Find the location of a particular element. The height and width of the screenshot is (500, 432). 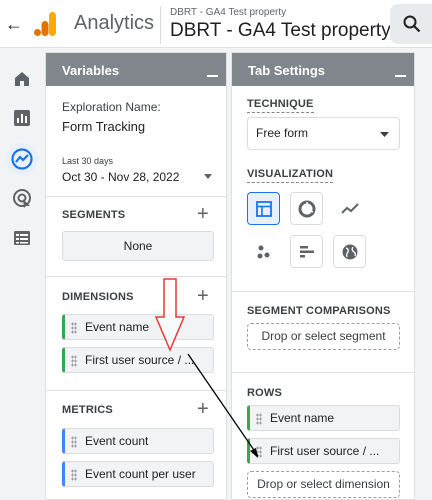

technique-label: TECHNIQUE is located at coordinates (280, 105).